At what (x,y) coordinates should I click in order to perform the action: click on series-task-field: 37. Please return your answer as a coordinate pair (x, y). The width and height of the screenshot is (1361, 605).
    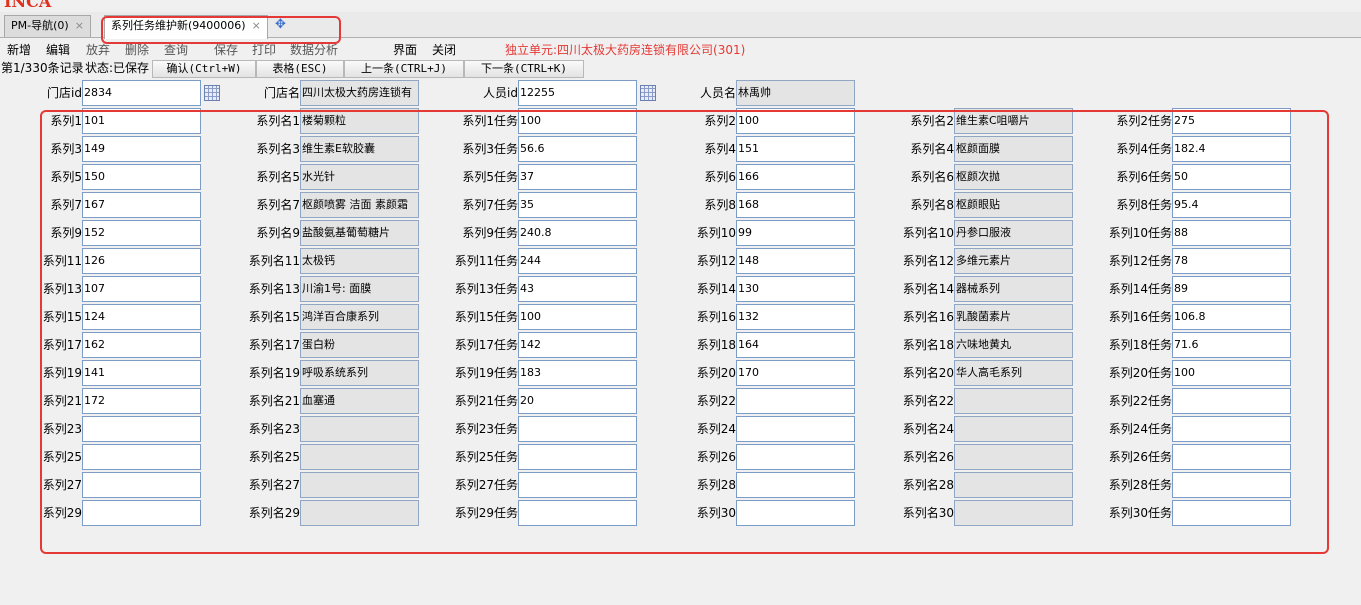
    Looking at the image, I should click on (577, 177).